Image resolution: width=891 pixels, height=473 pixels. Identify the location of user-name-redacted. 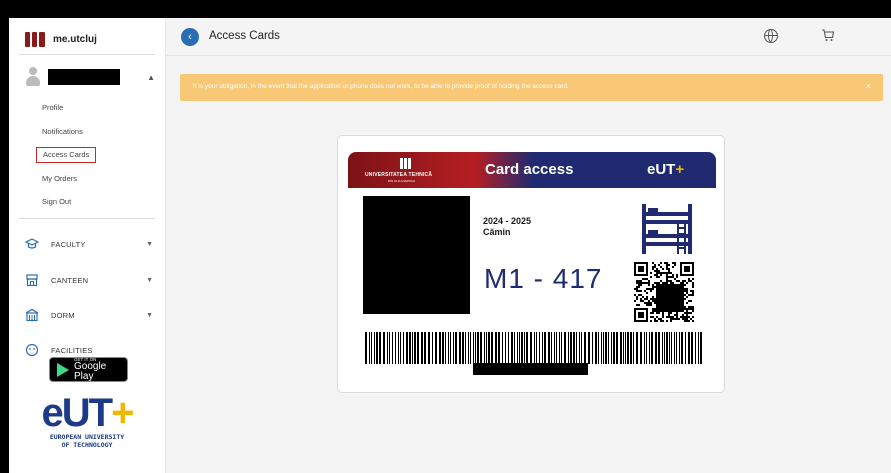
(84, 77).